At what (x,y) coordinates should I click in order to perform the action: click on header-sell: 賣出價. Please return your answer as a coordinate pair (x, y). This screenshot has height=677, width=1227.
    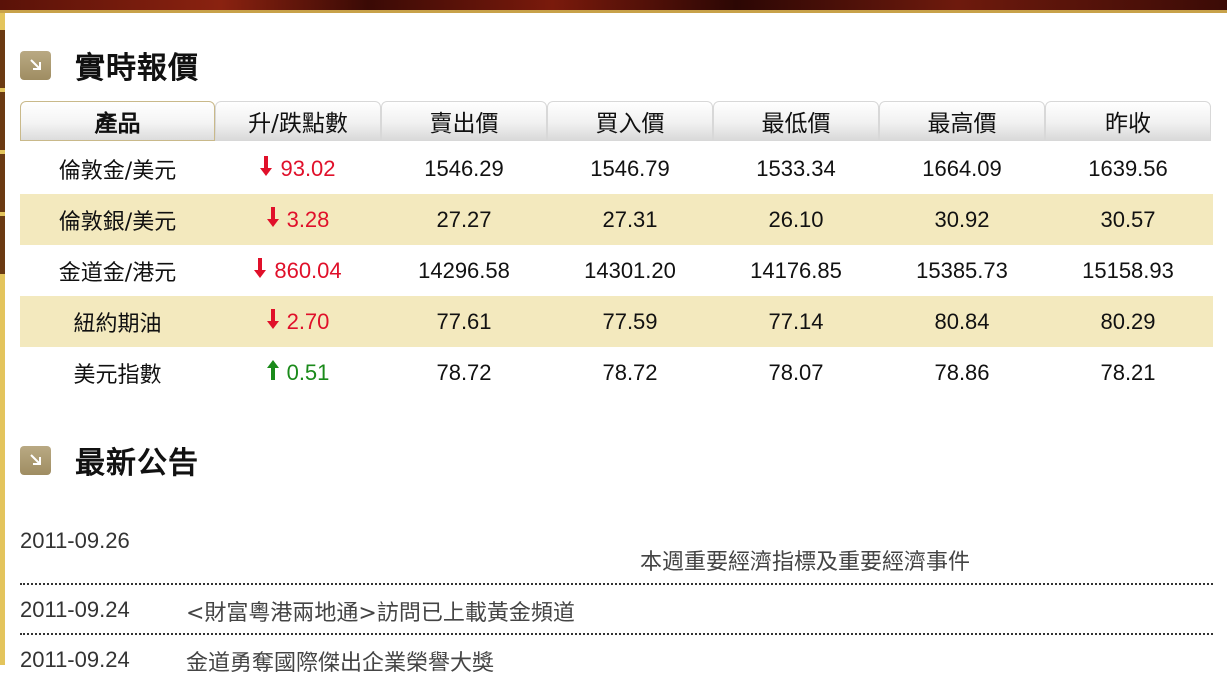
    Looking at the image, I should click on (464, 121).